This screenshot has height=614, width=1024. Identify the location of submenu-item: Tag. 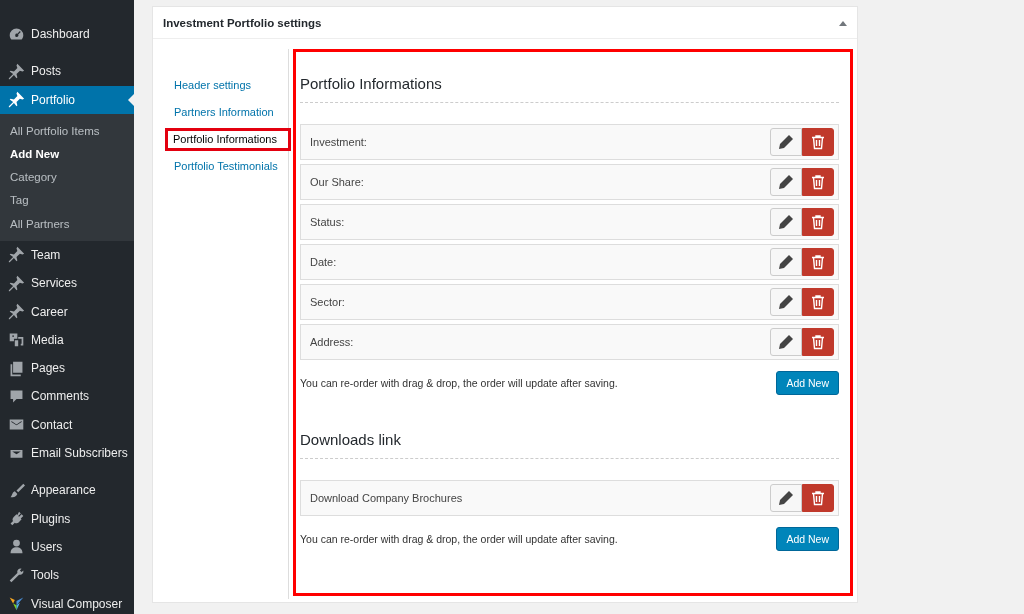
(67, 201).